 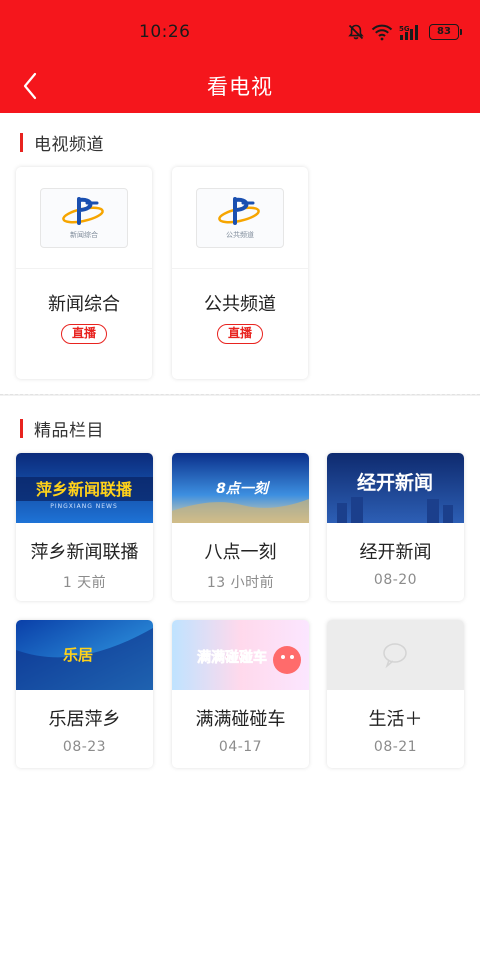 I want to click on channel-card: 新闻综合 新闻综合 直播, so click(x=84, y=273).